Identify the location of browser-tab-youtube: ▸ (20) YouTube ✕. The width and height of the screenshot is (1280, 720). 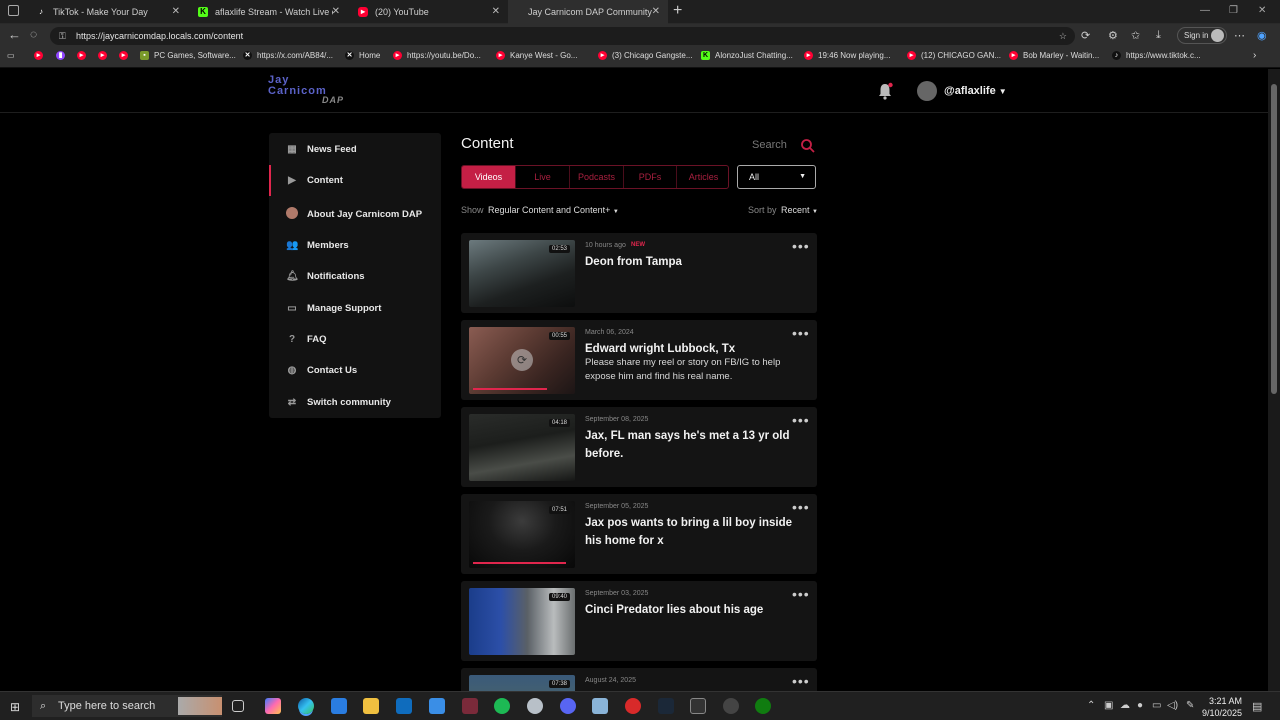
(428, 12).